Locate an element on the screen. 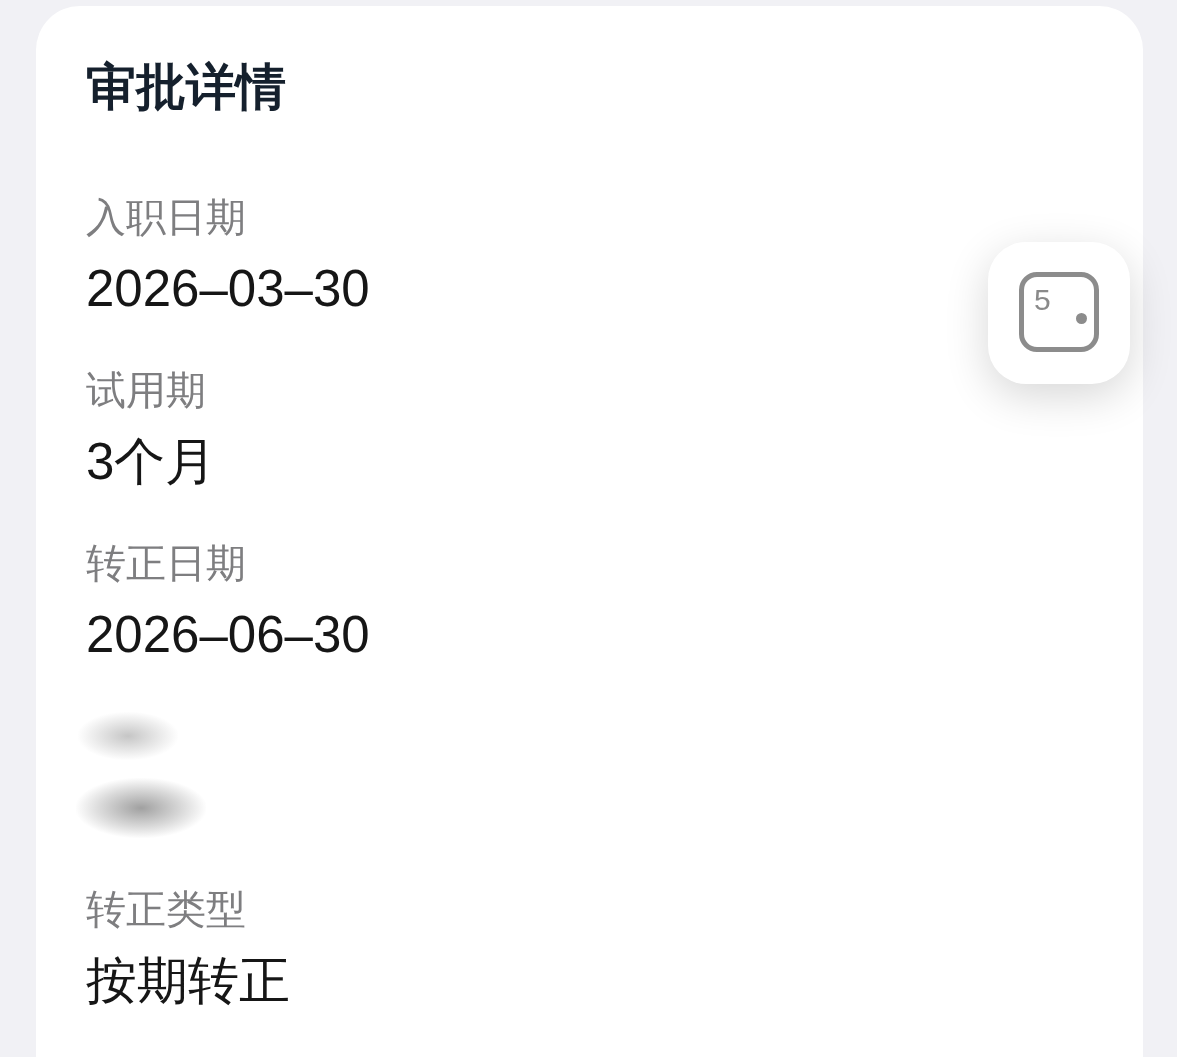 The height and width of the screenshot is (1057, 1177). field-label: 转正类型 is located at coordinates (166, 909).